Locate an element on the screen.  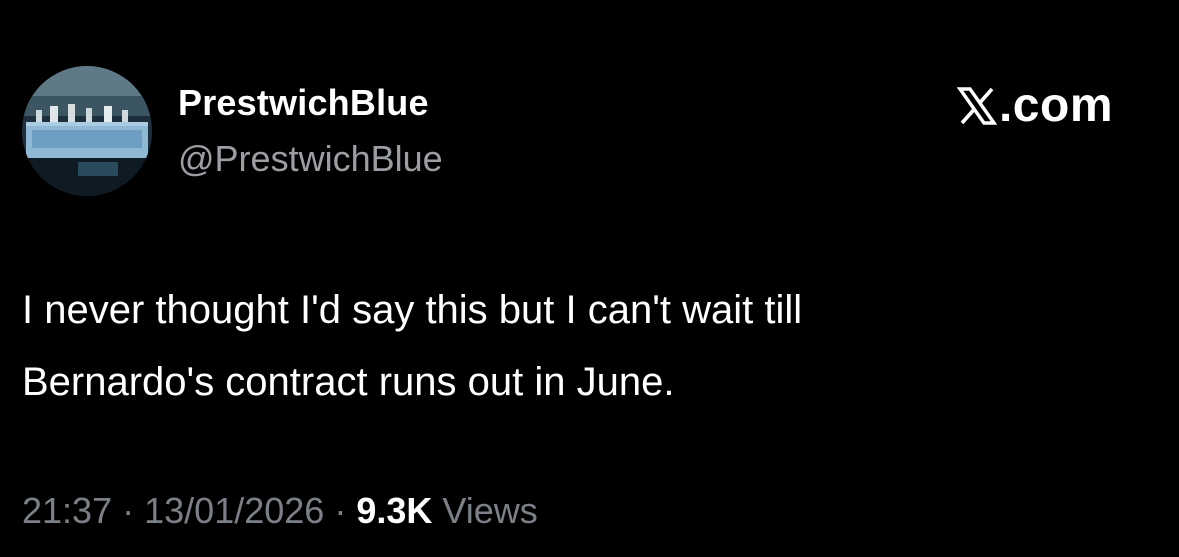
x-logo-icon is located at coordinates (976, 105).